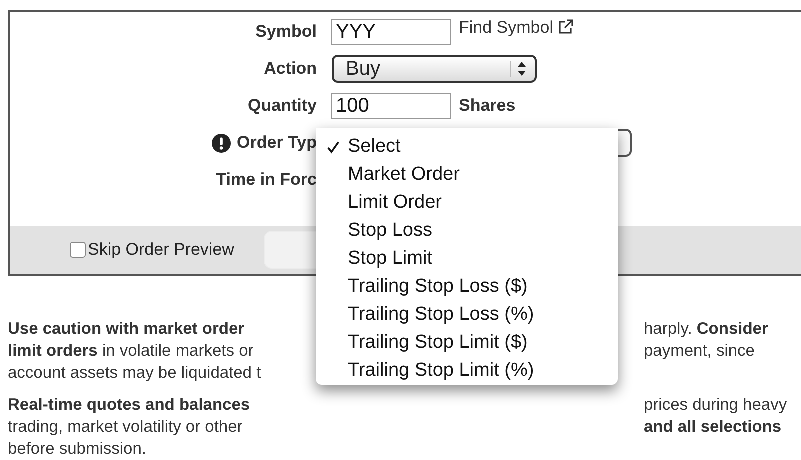 This screenshot has height=460, width=801. Describe the element at coordinates (566, 27) in the screenshot. I see `external-link-icon` at that location.